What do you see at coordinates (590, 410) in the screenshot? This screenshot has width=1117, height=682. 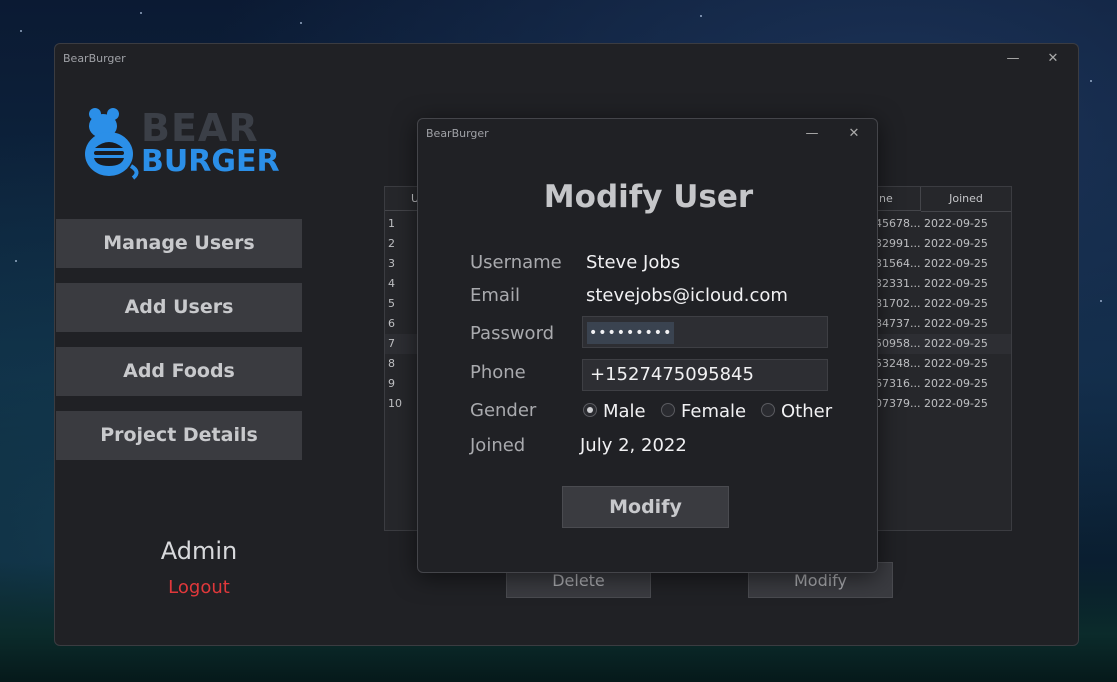 I see `radio-selected-icon` at bounding box center [590, 410].